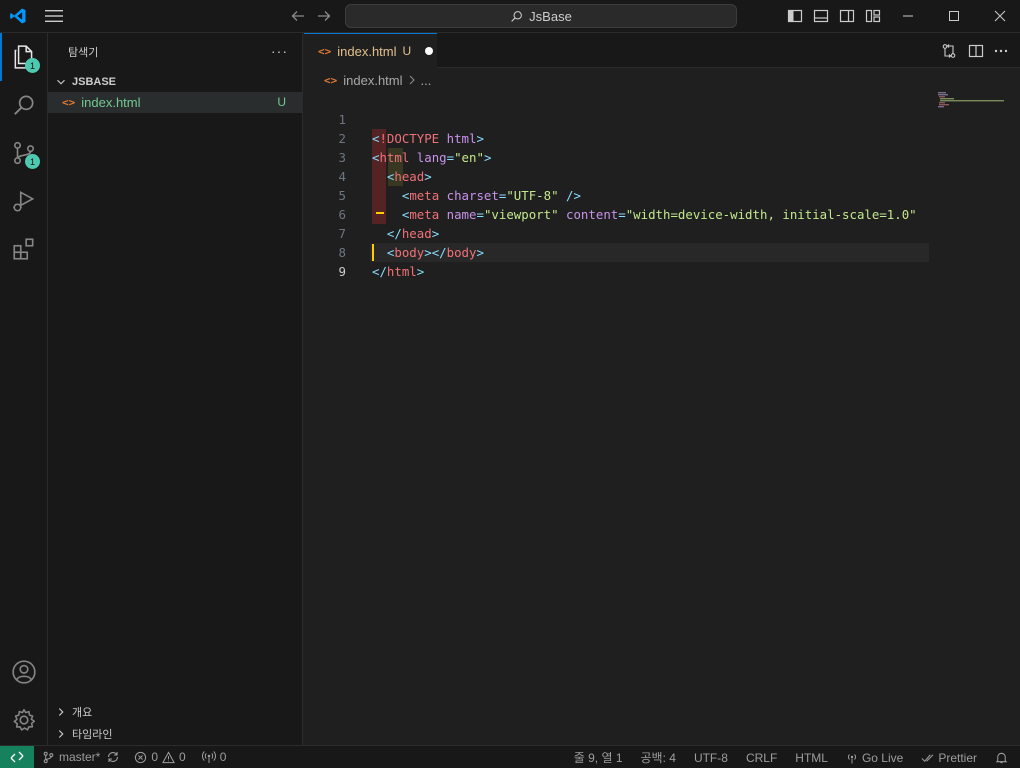 The height and width of the screenshot is (768, 1020). I want to click on end-of-line: CRLF, so click(761, 758).